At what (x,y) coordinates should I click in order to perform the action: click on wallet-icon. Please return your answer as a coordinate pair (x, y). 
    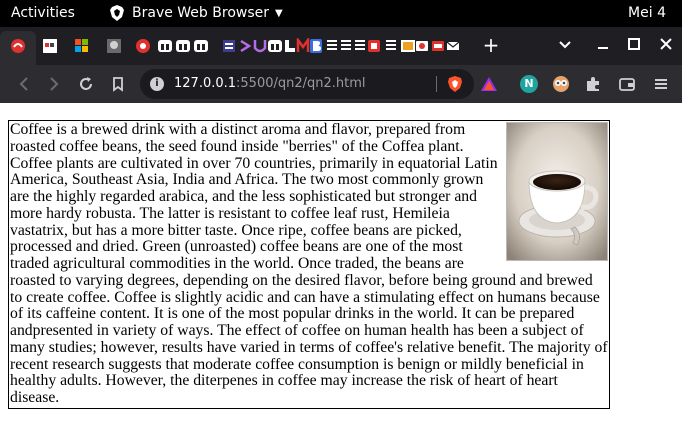
    Looking at the image, I should click on (627, 84).